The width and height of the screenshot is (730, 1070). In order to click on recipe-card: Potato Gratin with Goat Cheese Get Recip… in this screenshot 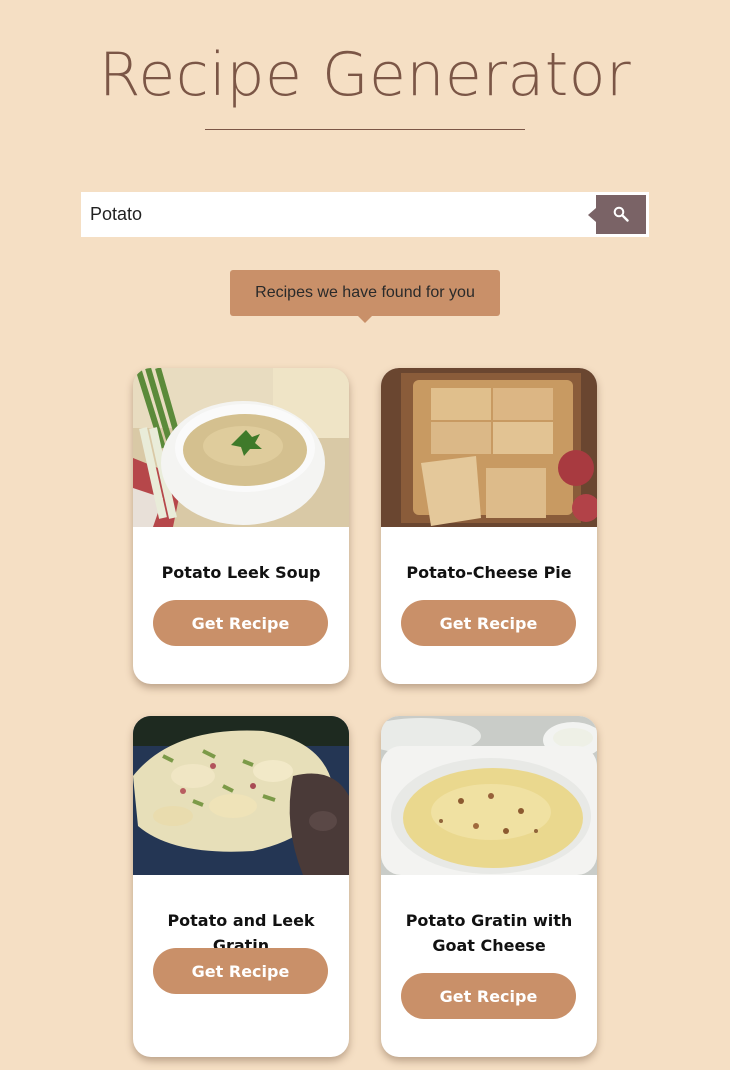, I will do `click(489, 886)`.